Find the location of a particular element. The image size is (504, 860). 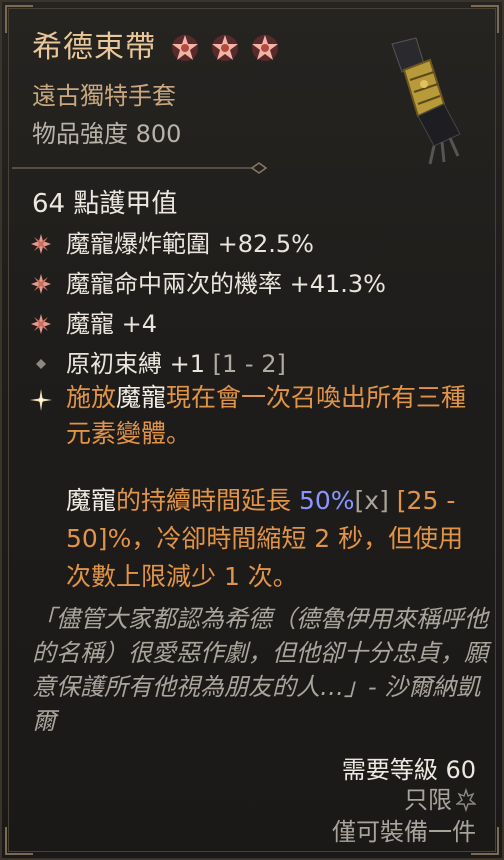

limit-row: 只限 is located at coordinates (440, 800).